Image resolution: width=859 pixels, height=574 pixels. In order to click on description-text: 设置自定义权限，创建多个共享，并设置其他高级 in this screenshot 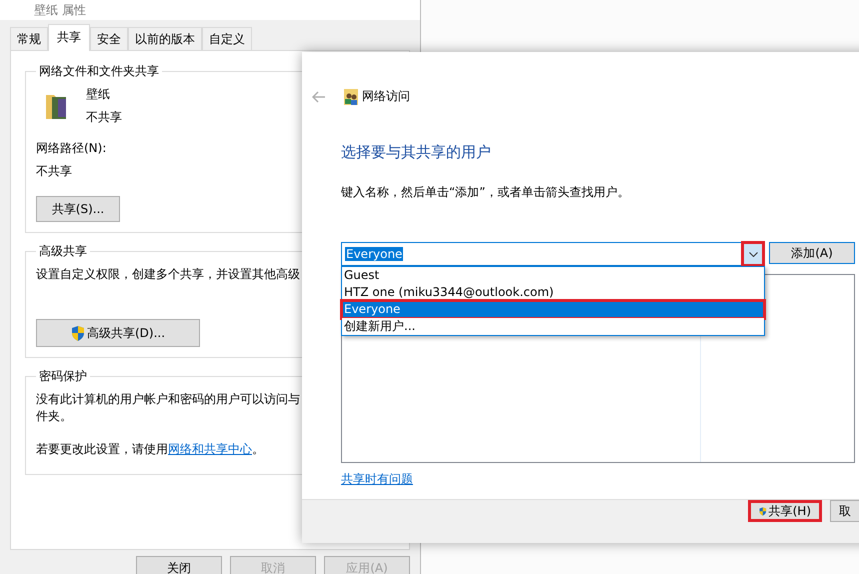, I will do `click(168, 274)`.